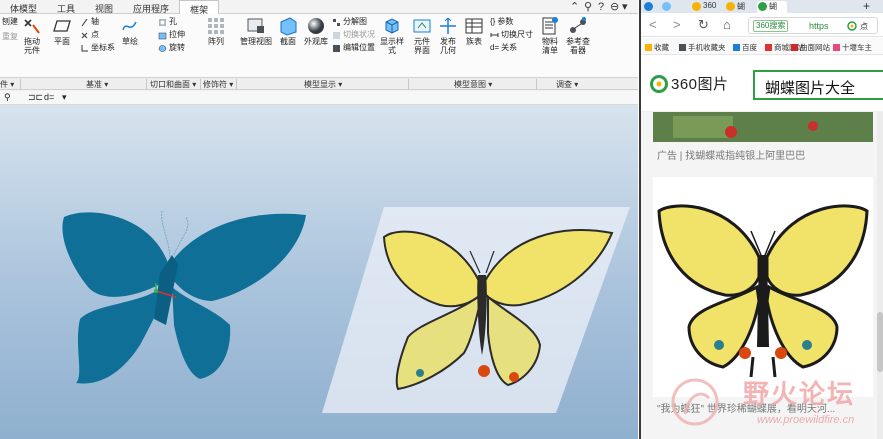 The width and height of the screenshot is (883, 439). Describe the element at coordinates (353, 35) in the screenshot. I see `toggle-status-button: 切换状况` at that location.